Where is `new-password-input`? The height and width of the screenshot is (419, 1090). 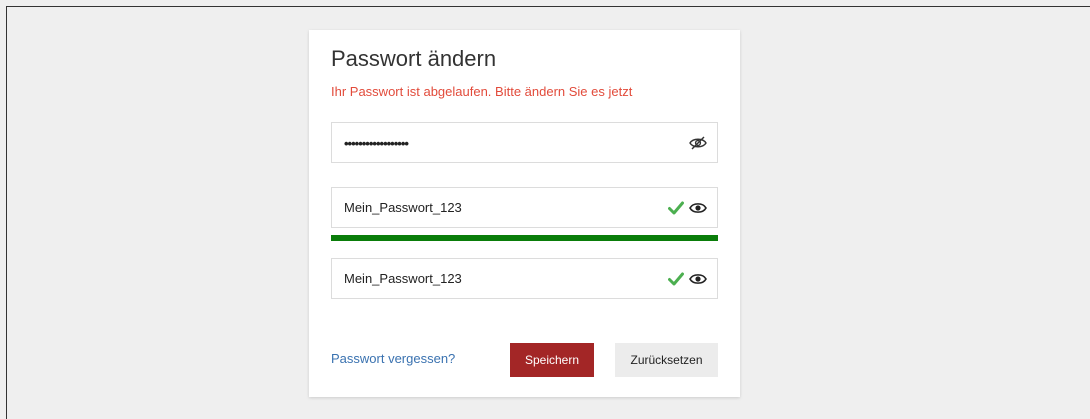 new-password-input is located at coordinates (494, 207).